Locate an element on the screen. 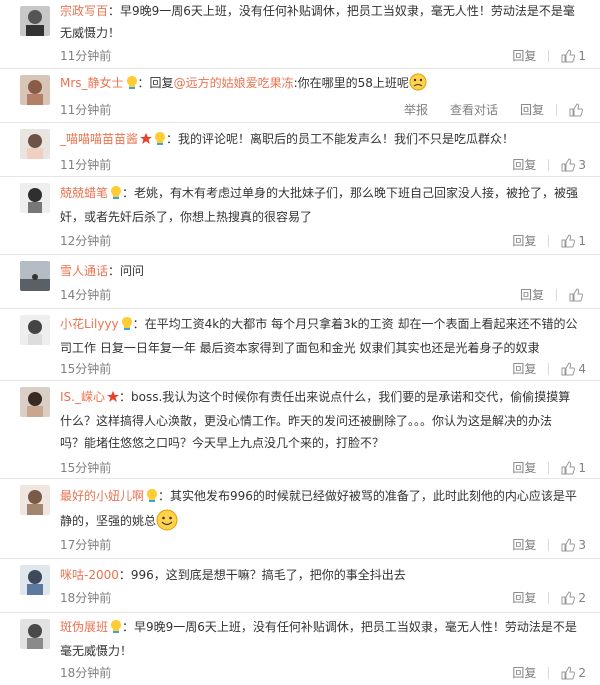 The image size is (600, 685). comment-text: :你在哪里的58上班呢 is located at coordinates (351, 83).